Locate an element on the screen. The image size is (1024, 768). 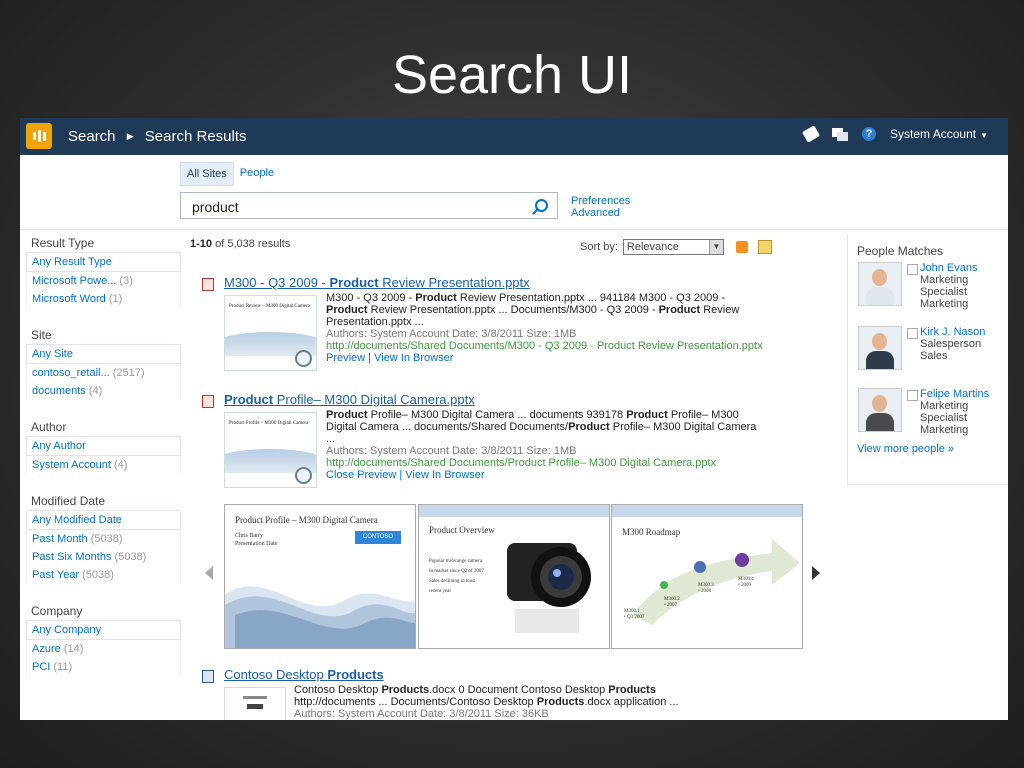
refiner-item: PCI (11) is located at coordinates (103, 667).